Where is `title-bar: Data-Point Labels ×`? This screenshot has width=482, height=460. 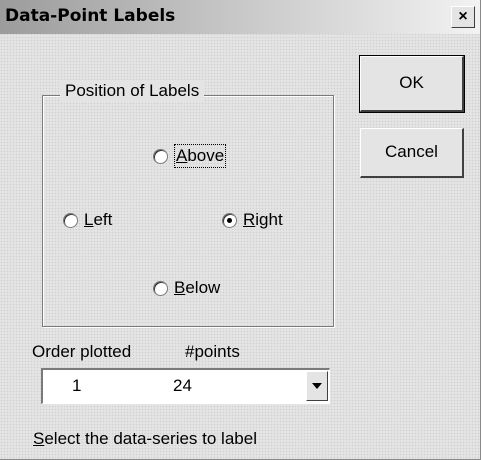
title-bar: Data-Point Labels × is located at coordinates (240, 17).